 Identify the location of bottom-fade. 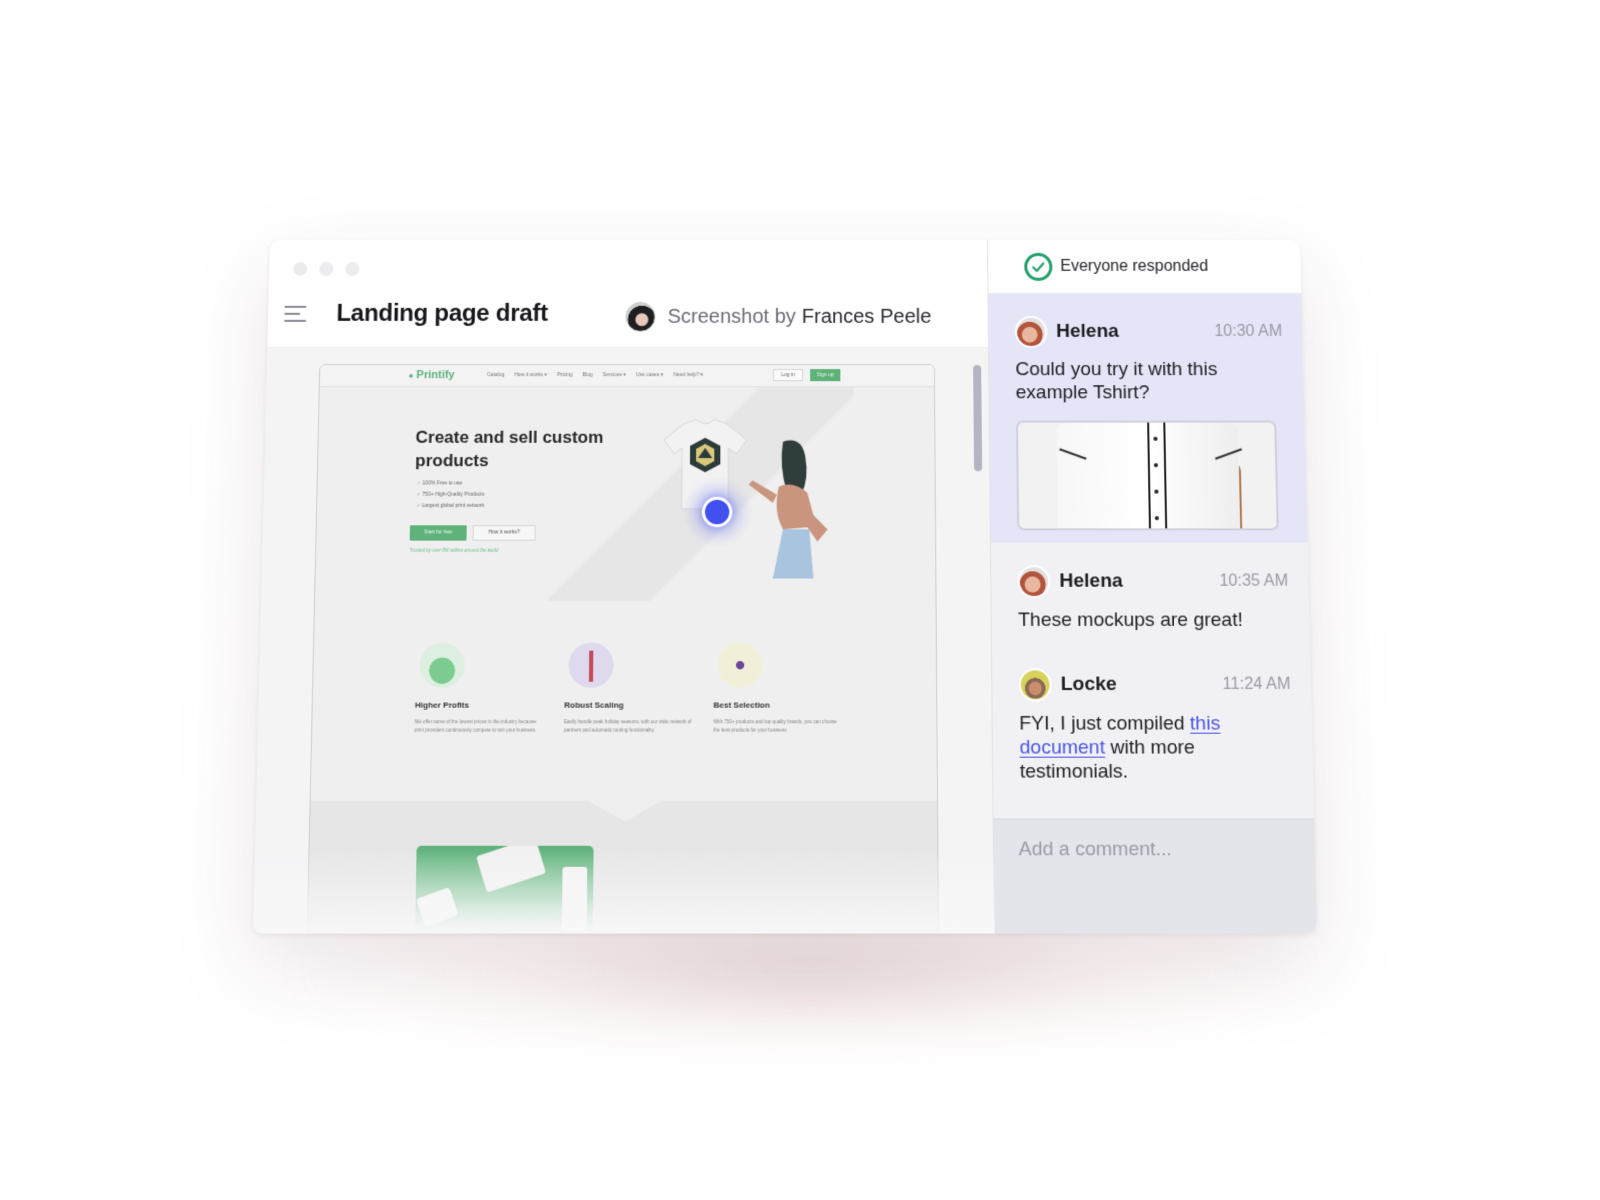
(623, 891).